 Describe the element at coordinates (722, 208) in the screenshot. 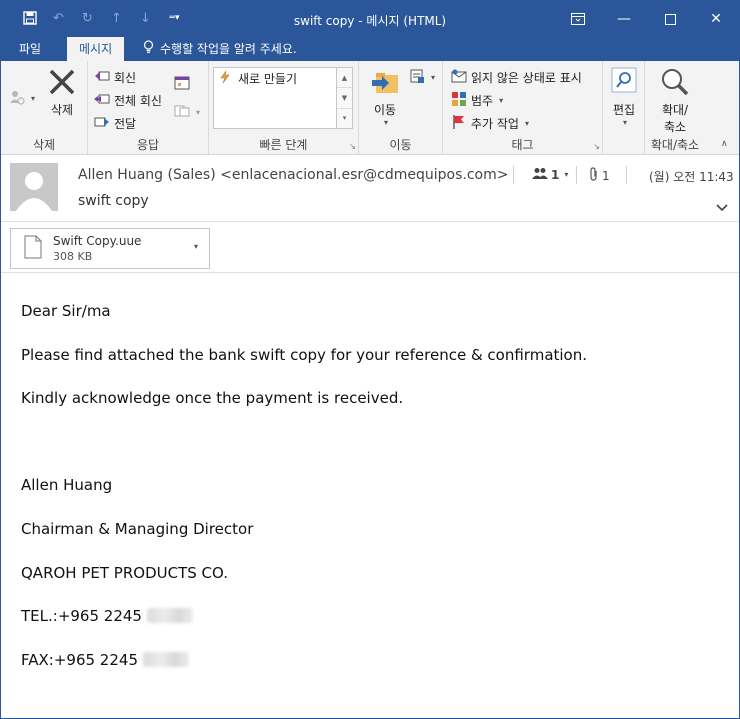

I see `chevron-down-icon` at that location.